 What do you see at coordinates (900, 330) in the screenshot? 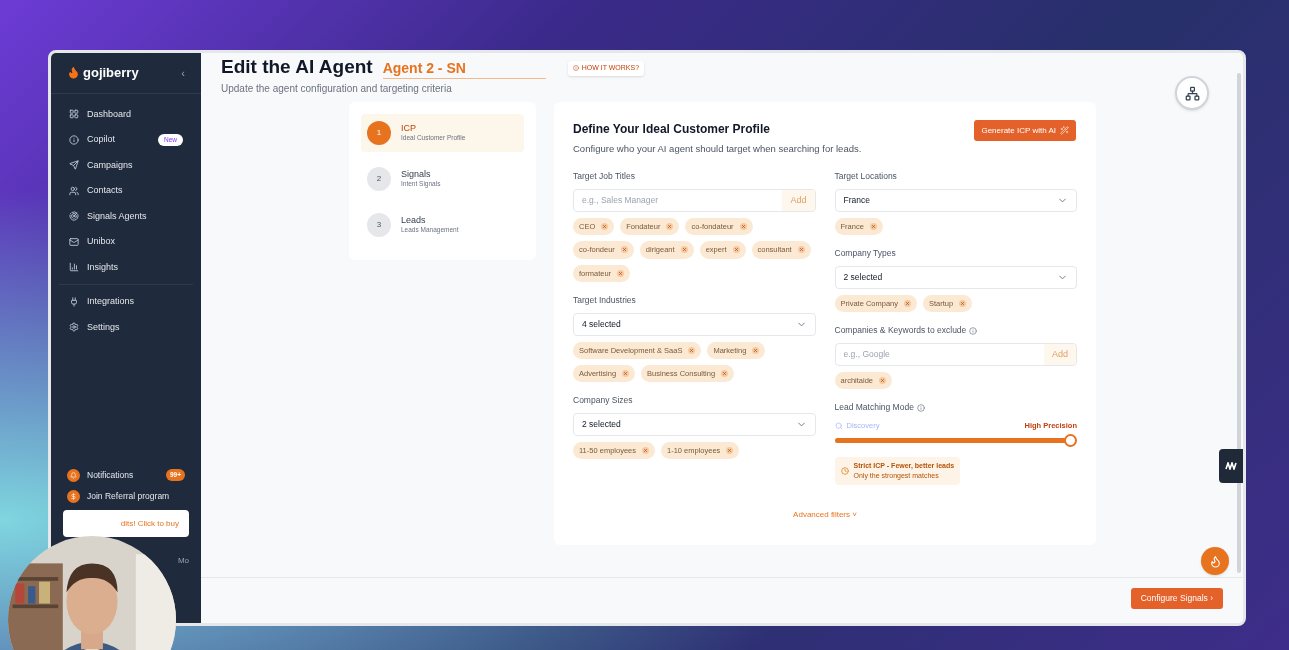
I see `field-label: Companies & Keywords to exclude` at bounding box center [900, 330].